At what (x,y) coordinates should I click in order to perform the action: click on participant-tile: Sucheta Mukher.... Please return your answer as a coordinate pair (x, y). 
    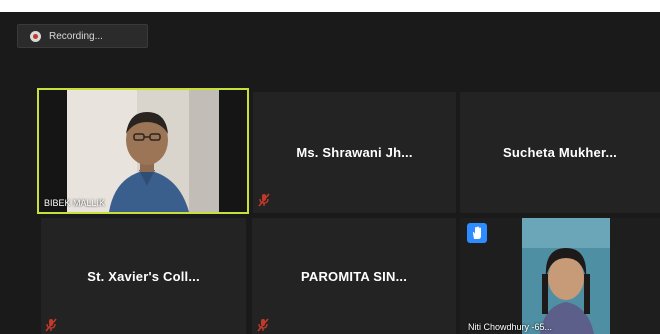
    Looking at the image, I should click on (560, 152).